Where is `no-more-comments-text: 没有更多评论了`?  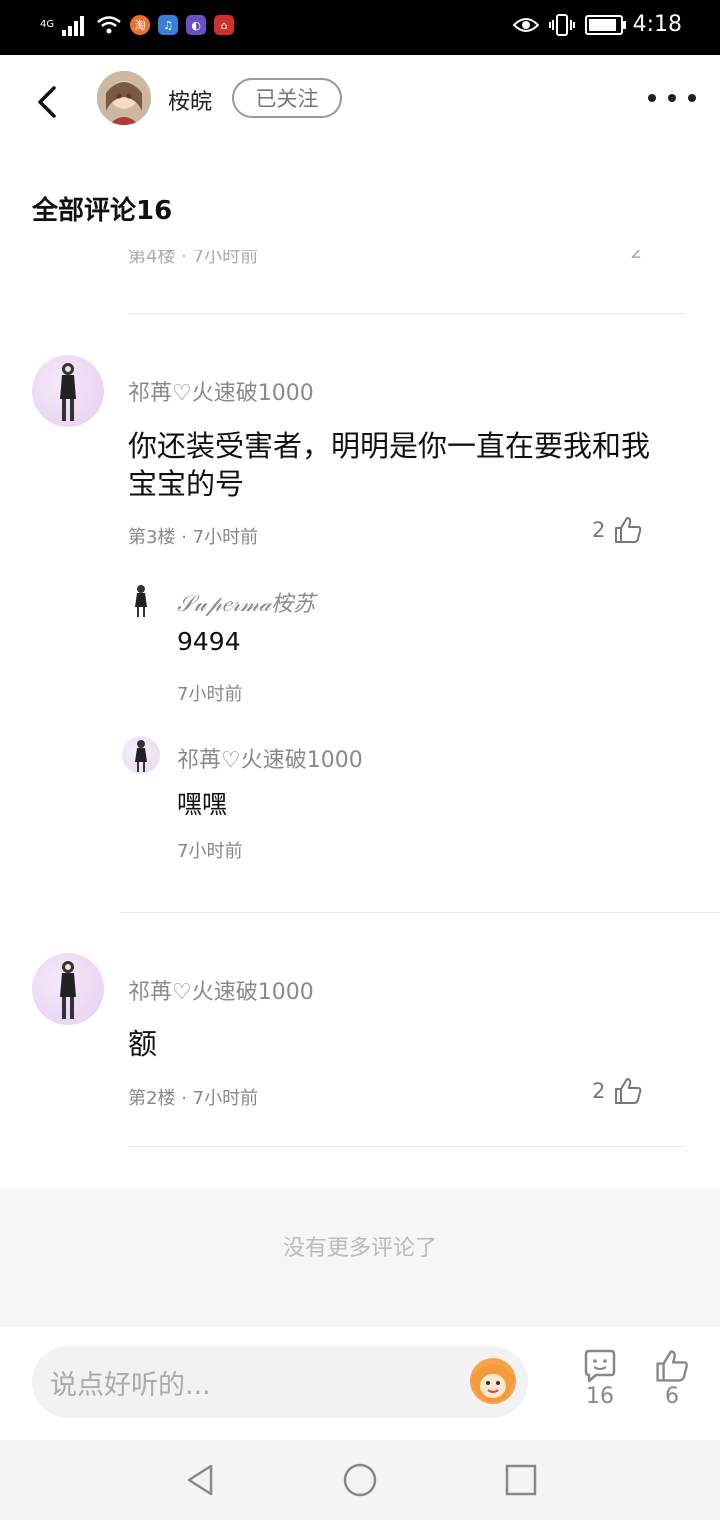
no-more-comments-text: 没有更多评论了 is located at coordinates (359, 1248).